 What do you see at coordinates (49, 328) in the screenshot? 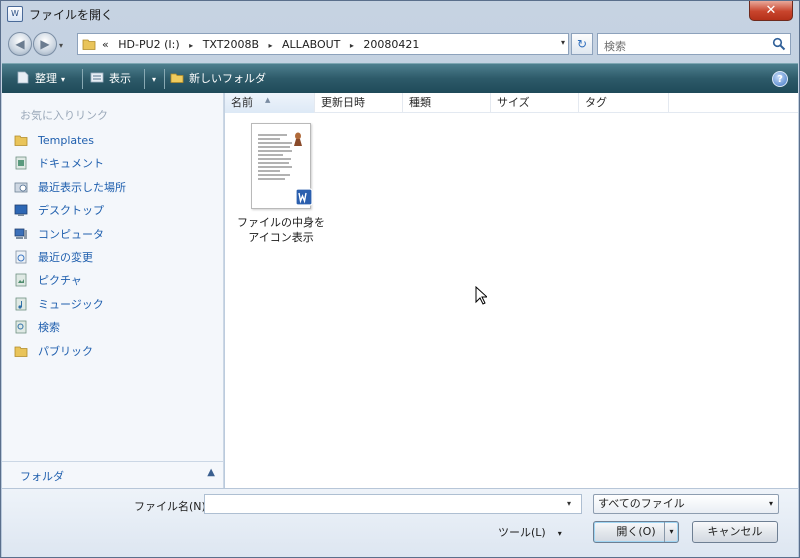
I see `nav-item-label: 検索` at bounding box center [49, 328].